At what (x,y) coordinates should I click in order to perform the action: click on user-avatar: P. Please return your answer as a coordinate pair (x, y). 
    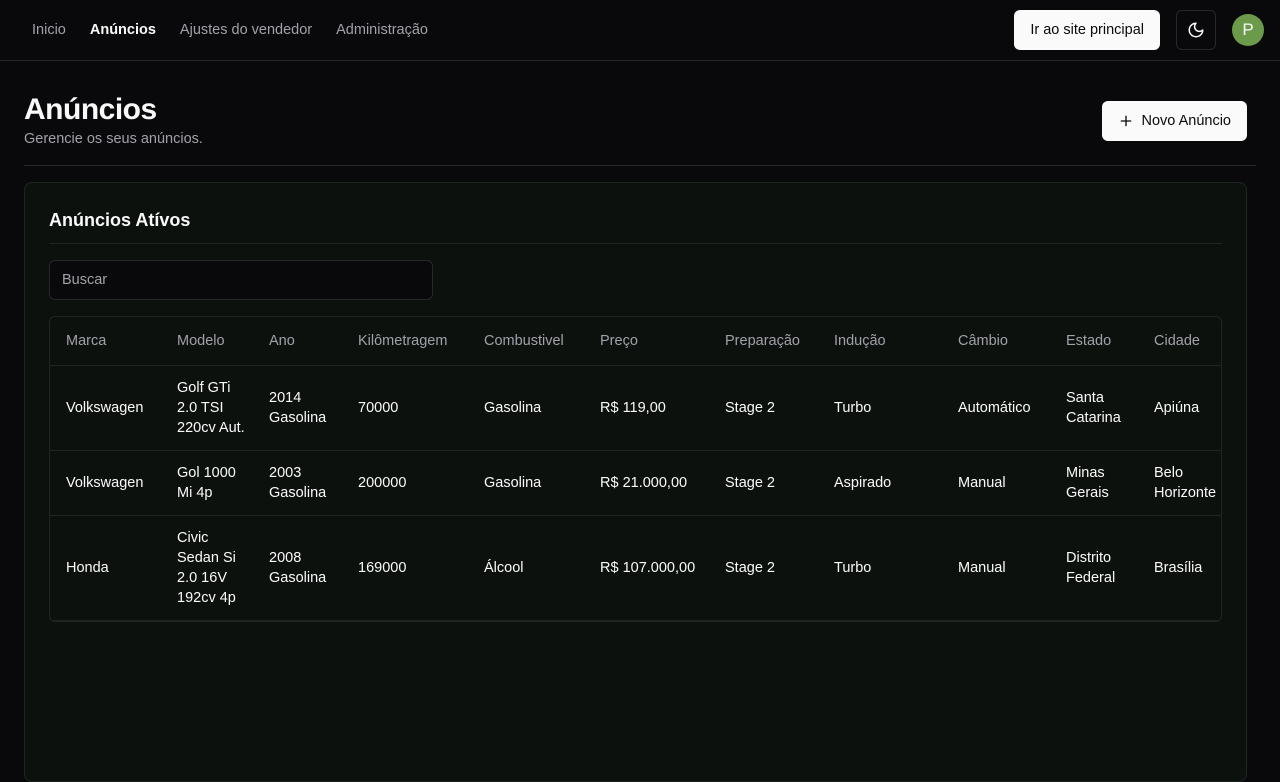
    Looking at the image, I should click on (1248, 30).